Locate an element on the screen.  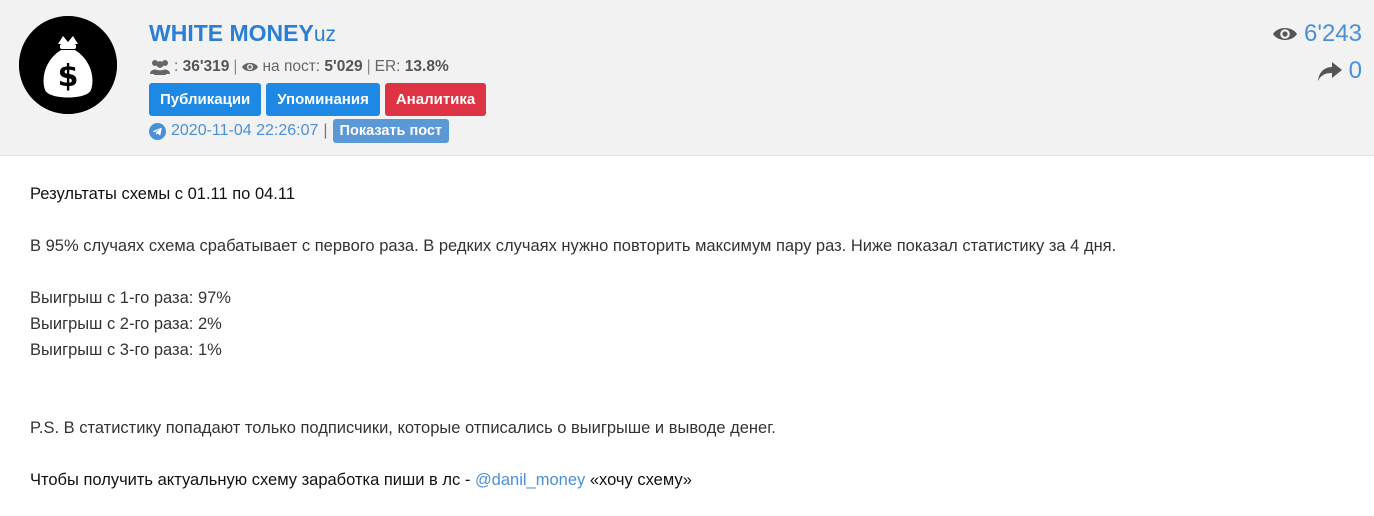
er-label: ER: is located at coordinates (387, 66).